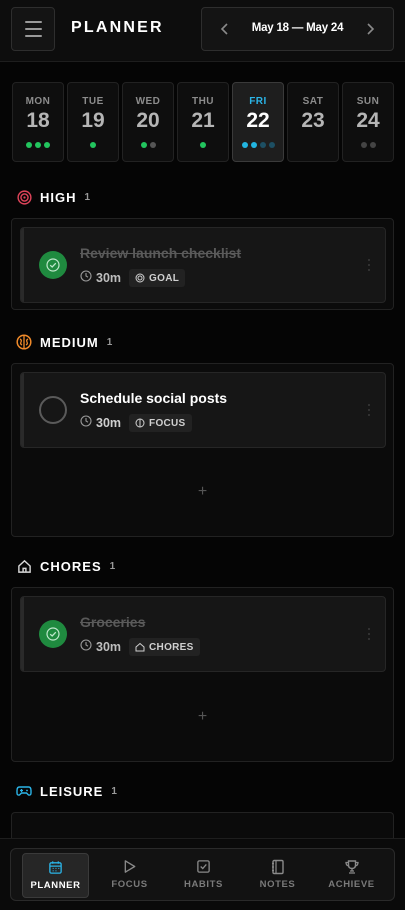 This screenshot has width=405, height=910. I want to click on day-fri: FRI 22, so click(258, 122).